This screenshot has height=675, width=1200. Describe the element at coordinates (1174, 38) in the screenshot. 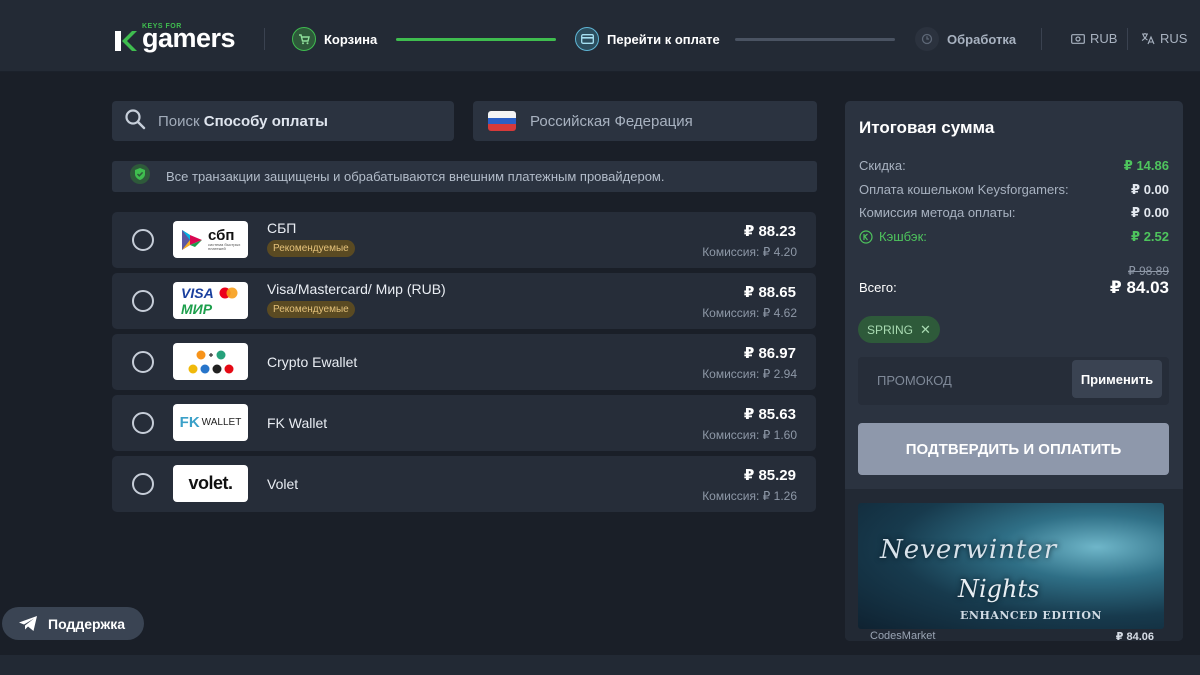

I see `language-label: RUS` at that location.